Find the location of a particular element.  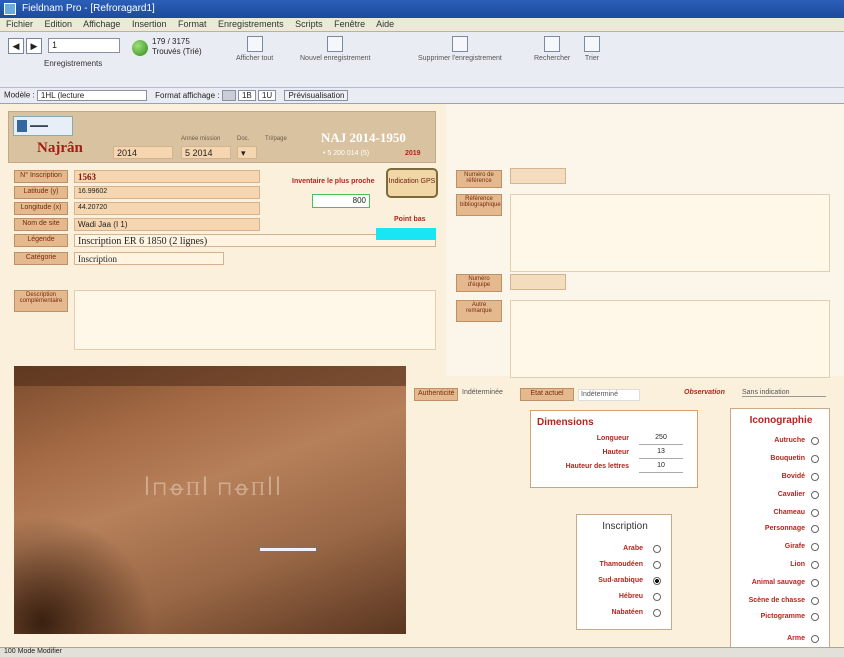

delete-record-label: Supprimer l'enregistrement is located at coordinates (460, 58).